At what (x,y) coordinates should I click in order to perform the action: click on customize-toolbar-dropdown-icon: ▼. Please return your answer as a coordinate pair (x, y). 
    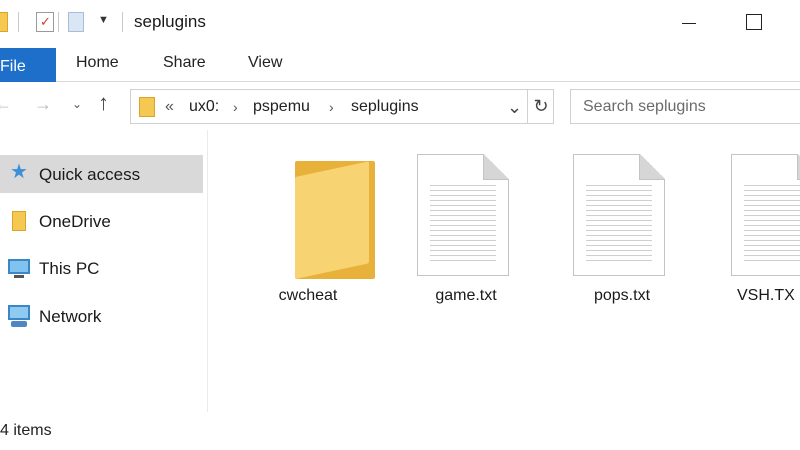
    Looking at the image, I should click on (103, 20).